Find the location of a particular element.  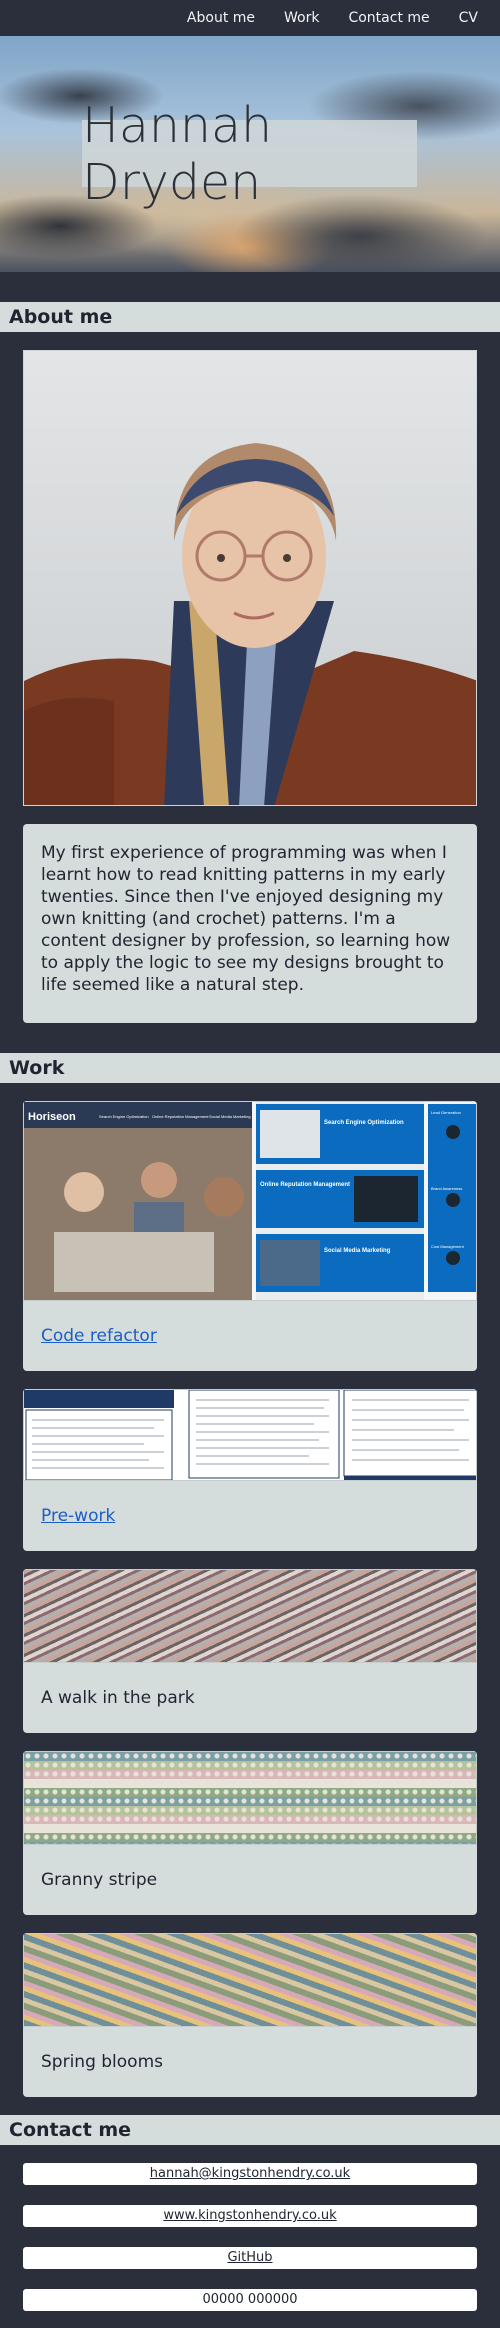

github-link: GitHub is located at coordinates (250, 2258).